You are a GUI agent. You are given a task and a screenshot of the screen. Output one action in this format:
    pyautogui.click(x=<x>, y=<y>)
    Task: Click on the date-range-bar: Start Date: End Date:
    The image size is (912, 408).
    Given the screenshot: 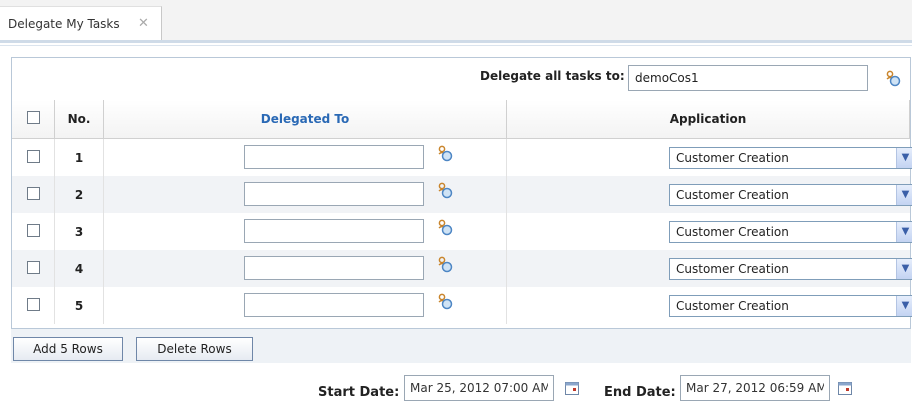 What is the action you would take?
    pyautogui.click(x=456, y=390)
    